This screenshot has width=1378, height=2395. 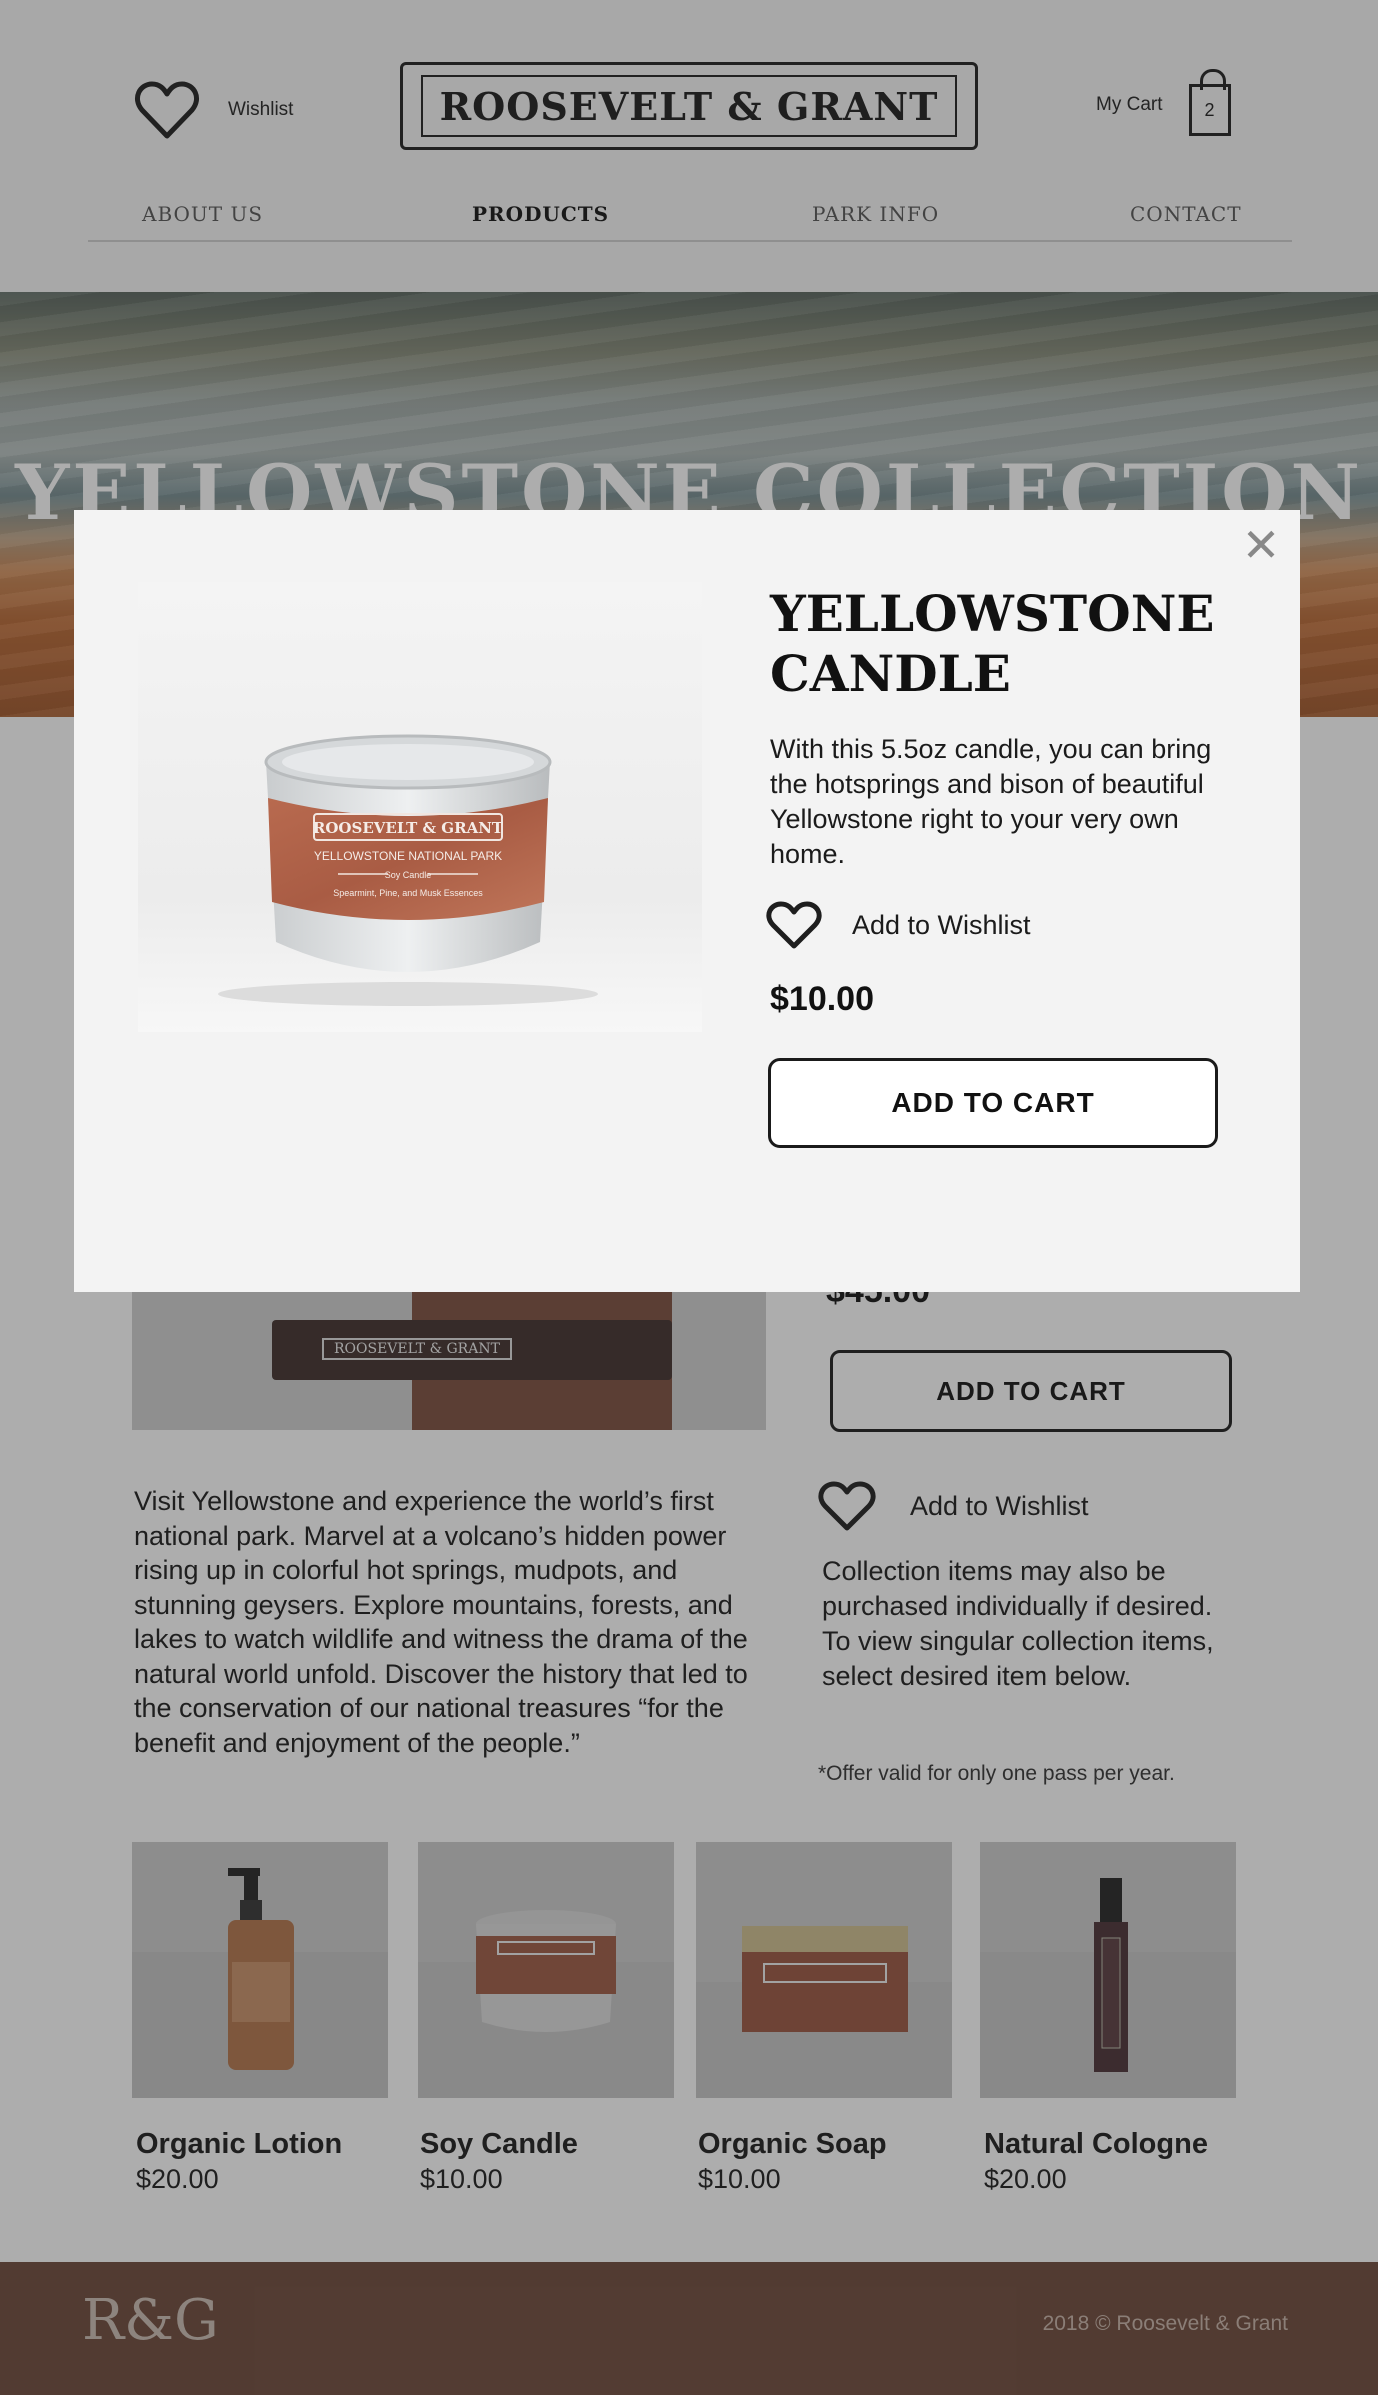 What do you see at coordinates (992, 643) in the screenshot?
I see `modal-product-title: YELLOWSTONE CANDLE` at bounding box center [992, 643].